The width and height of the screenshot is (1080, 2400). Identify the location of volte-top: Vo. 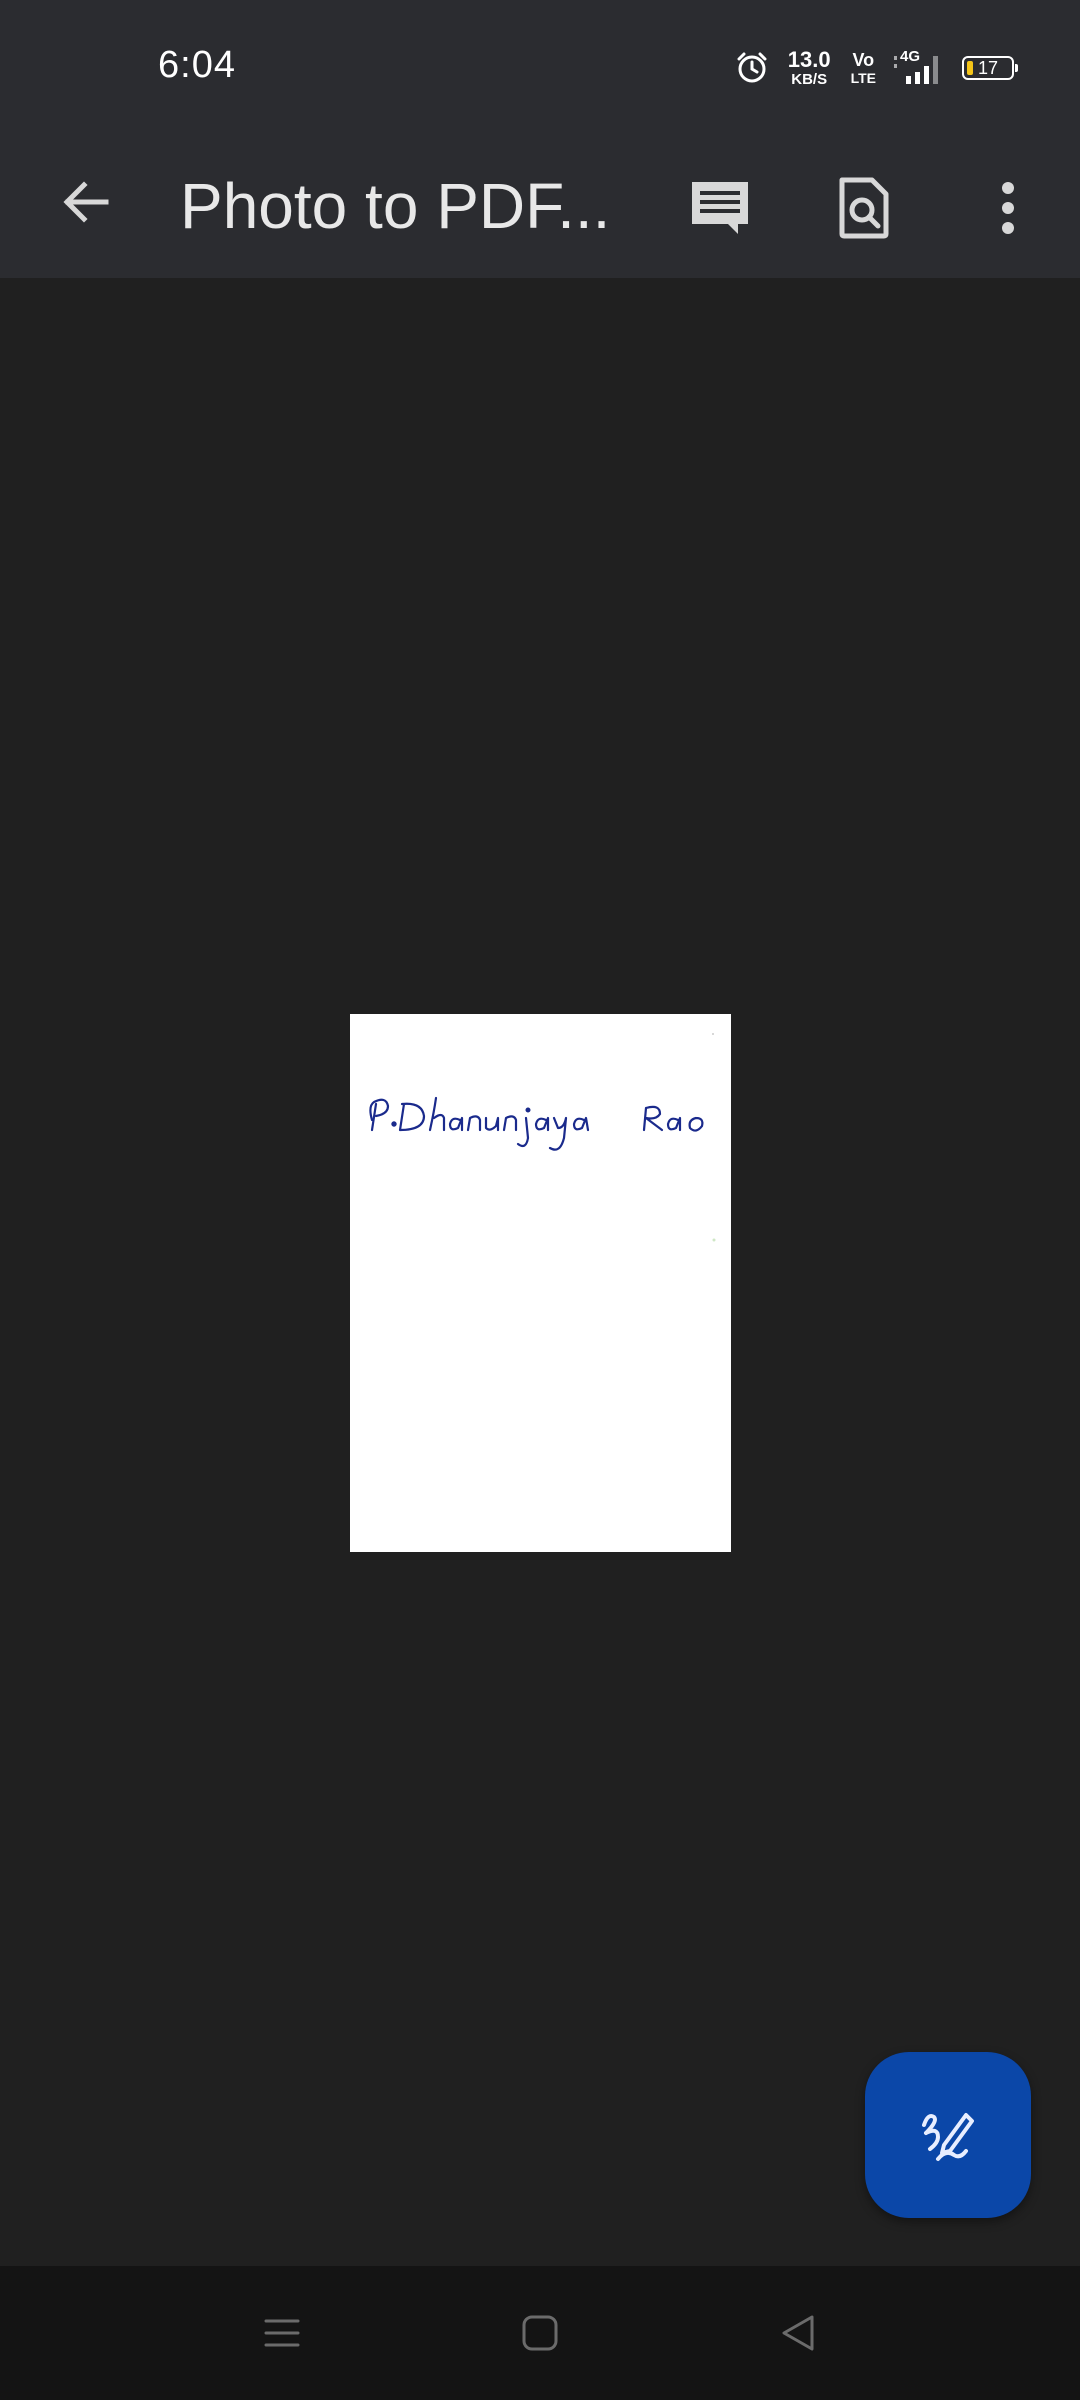
(863, 60).